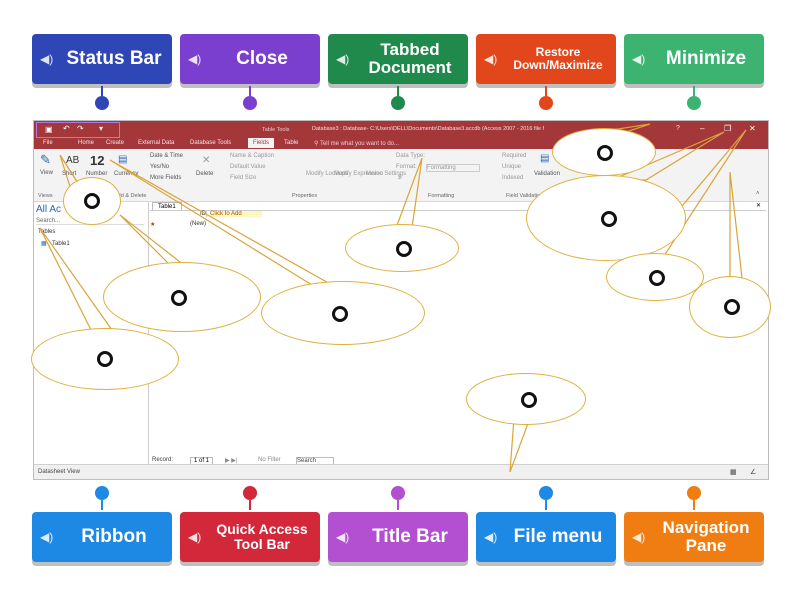 The image size is (800, 600). What do you see at coordinates (165, 178) in the screenshot?
I see `more-fields-button: More Fields` at bounding box center [165, 178].